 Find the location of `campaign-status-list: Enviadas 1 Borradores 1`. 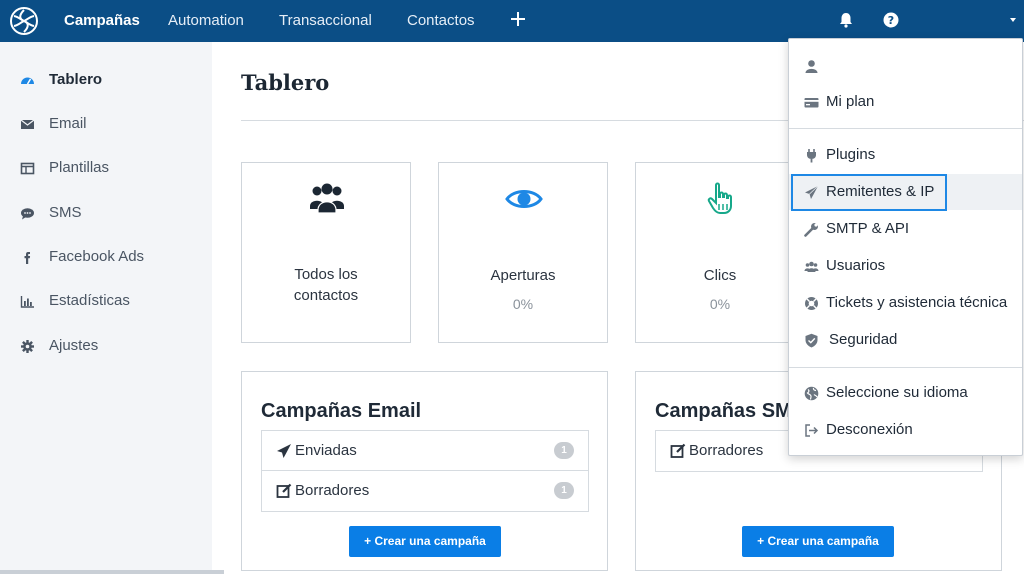

campaign-status-list: Enviadas 1 Borradores 1 is located at coordinates (425, 471).